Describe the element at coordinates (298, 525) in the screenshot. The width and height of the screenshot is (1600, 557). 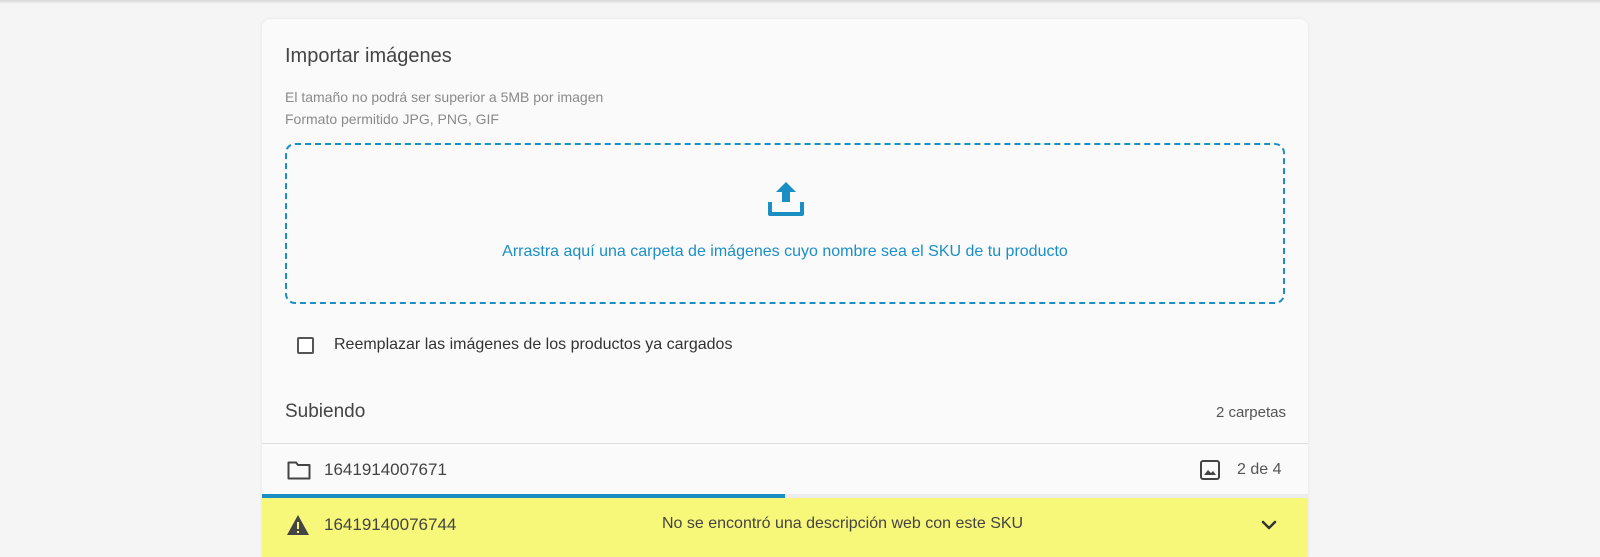
I see `warning-icon` at that location.